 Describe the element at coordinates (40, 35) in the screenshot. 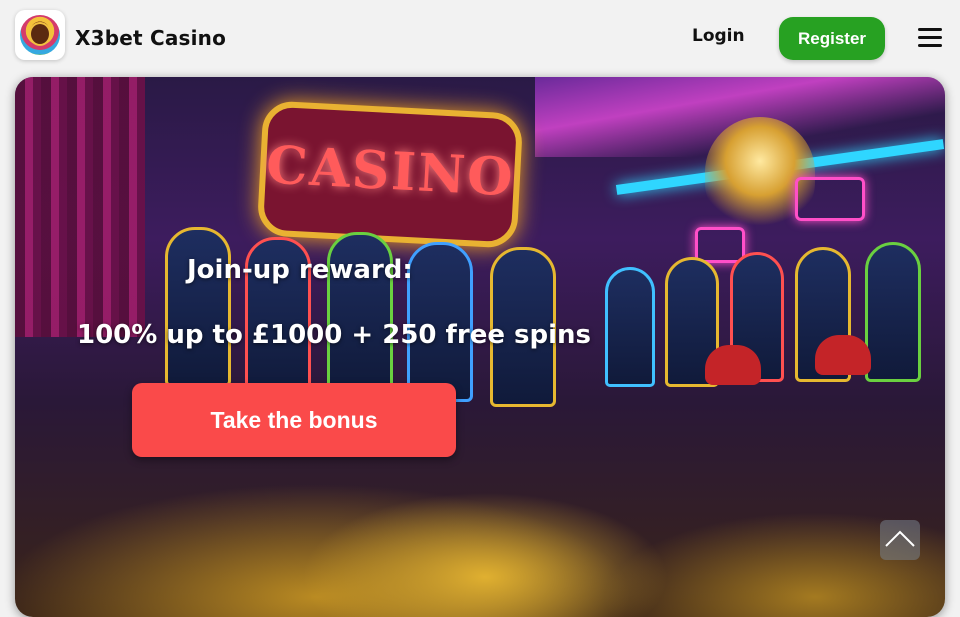

I see `casino-logo-icon` at that location.